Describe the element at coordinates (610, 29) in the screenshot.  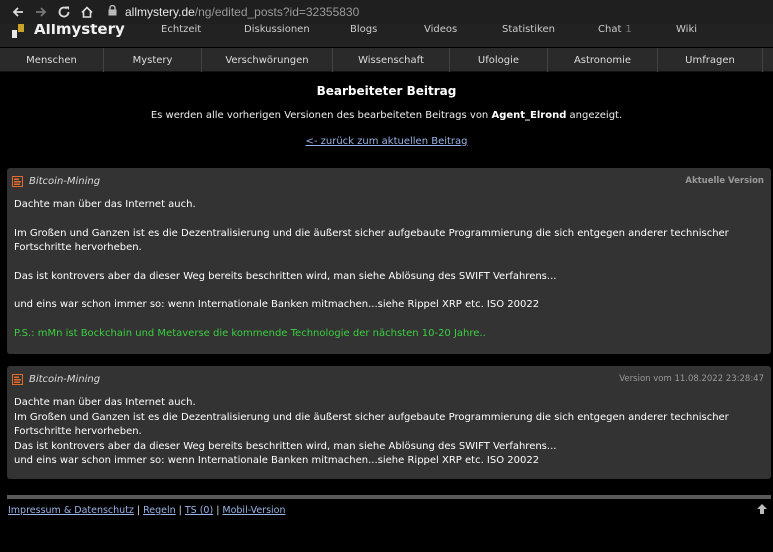
I see `top-nav-chat-label: Chat` at that location.